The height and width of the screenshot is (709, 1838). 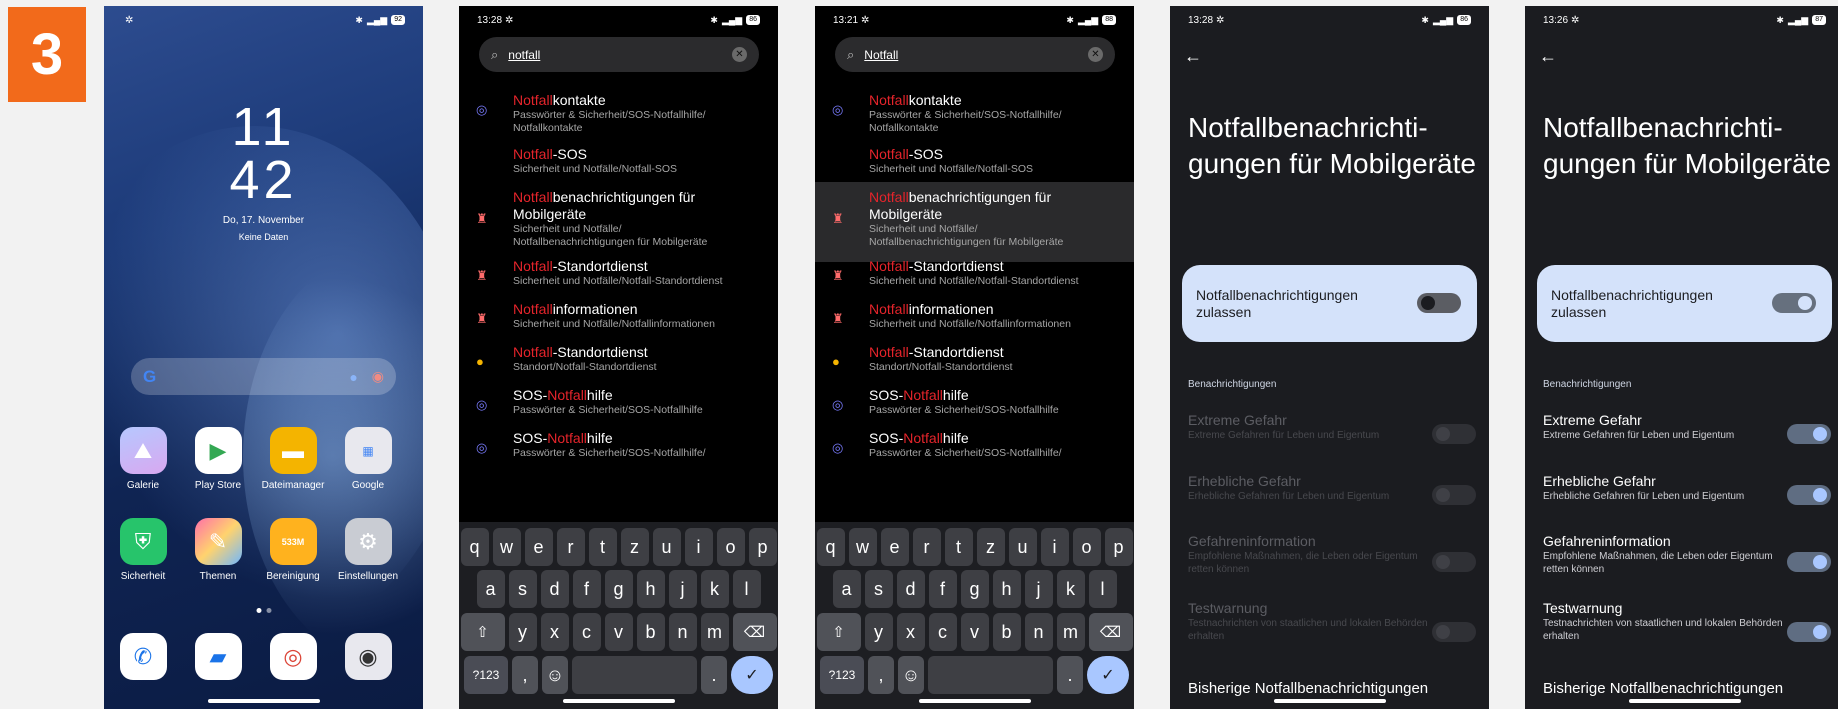 I want to click on microphone-icon: ●, so click(x=353, y=377).